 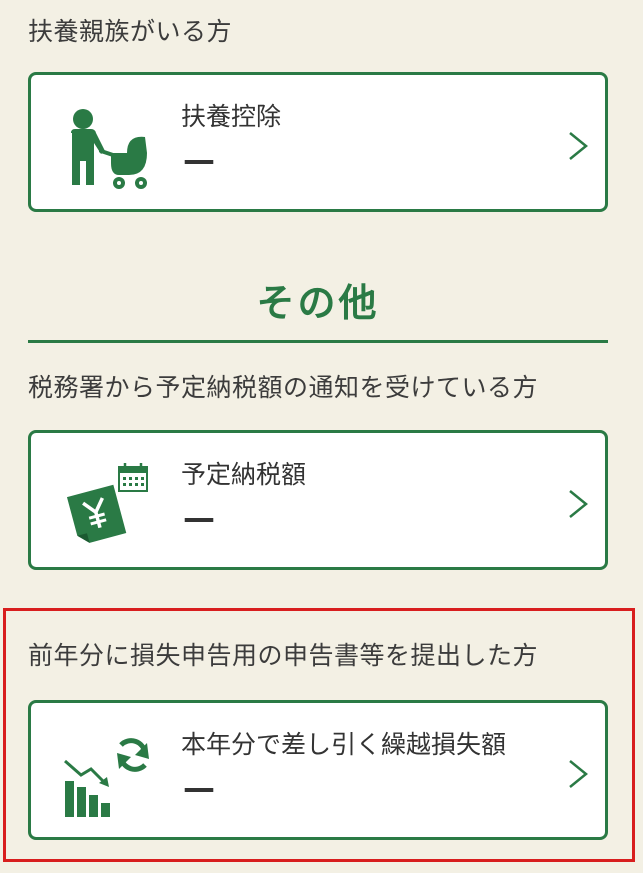 I want to click on dependent-deduction-card: 扶養控除 —, so click(x=318, y=142).